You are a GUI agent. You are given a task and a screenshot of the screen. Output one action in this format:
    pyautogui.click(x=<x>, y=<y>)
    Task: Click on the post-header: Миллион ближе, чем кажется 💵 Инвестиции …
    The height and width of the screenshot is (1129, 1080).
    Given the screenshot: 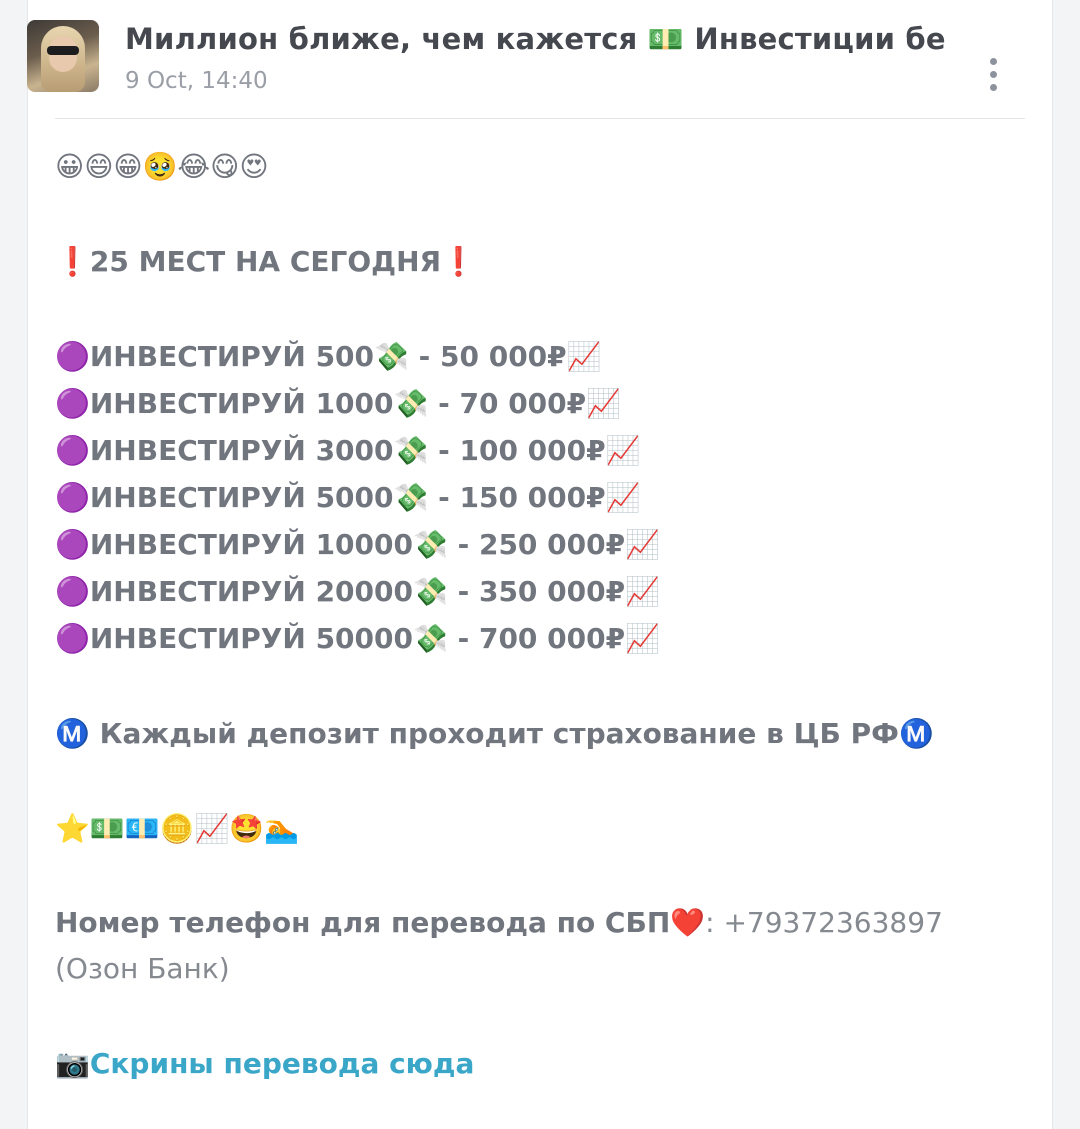 What is the action you would take?
    pyautogui.click(x=512, y=57)
    